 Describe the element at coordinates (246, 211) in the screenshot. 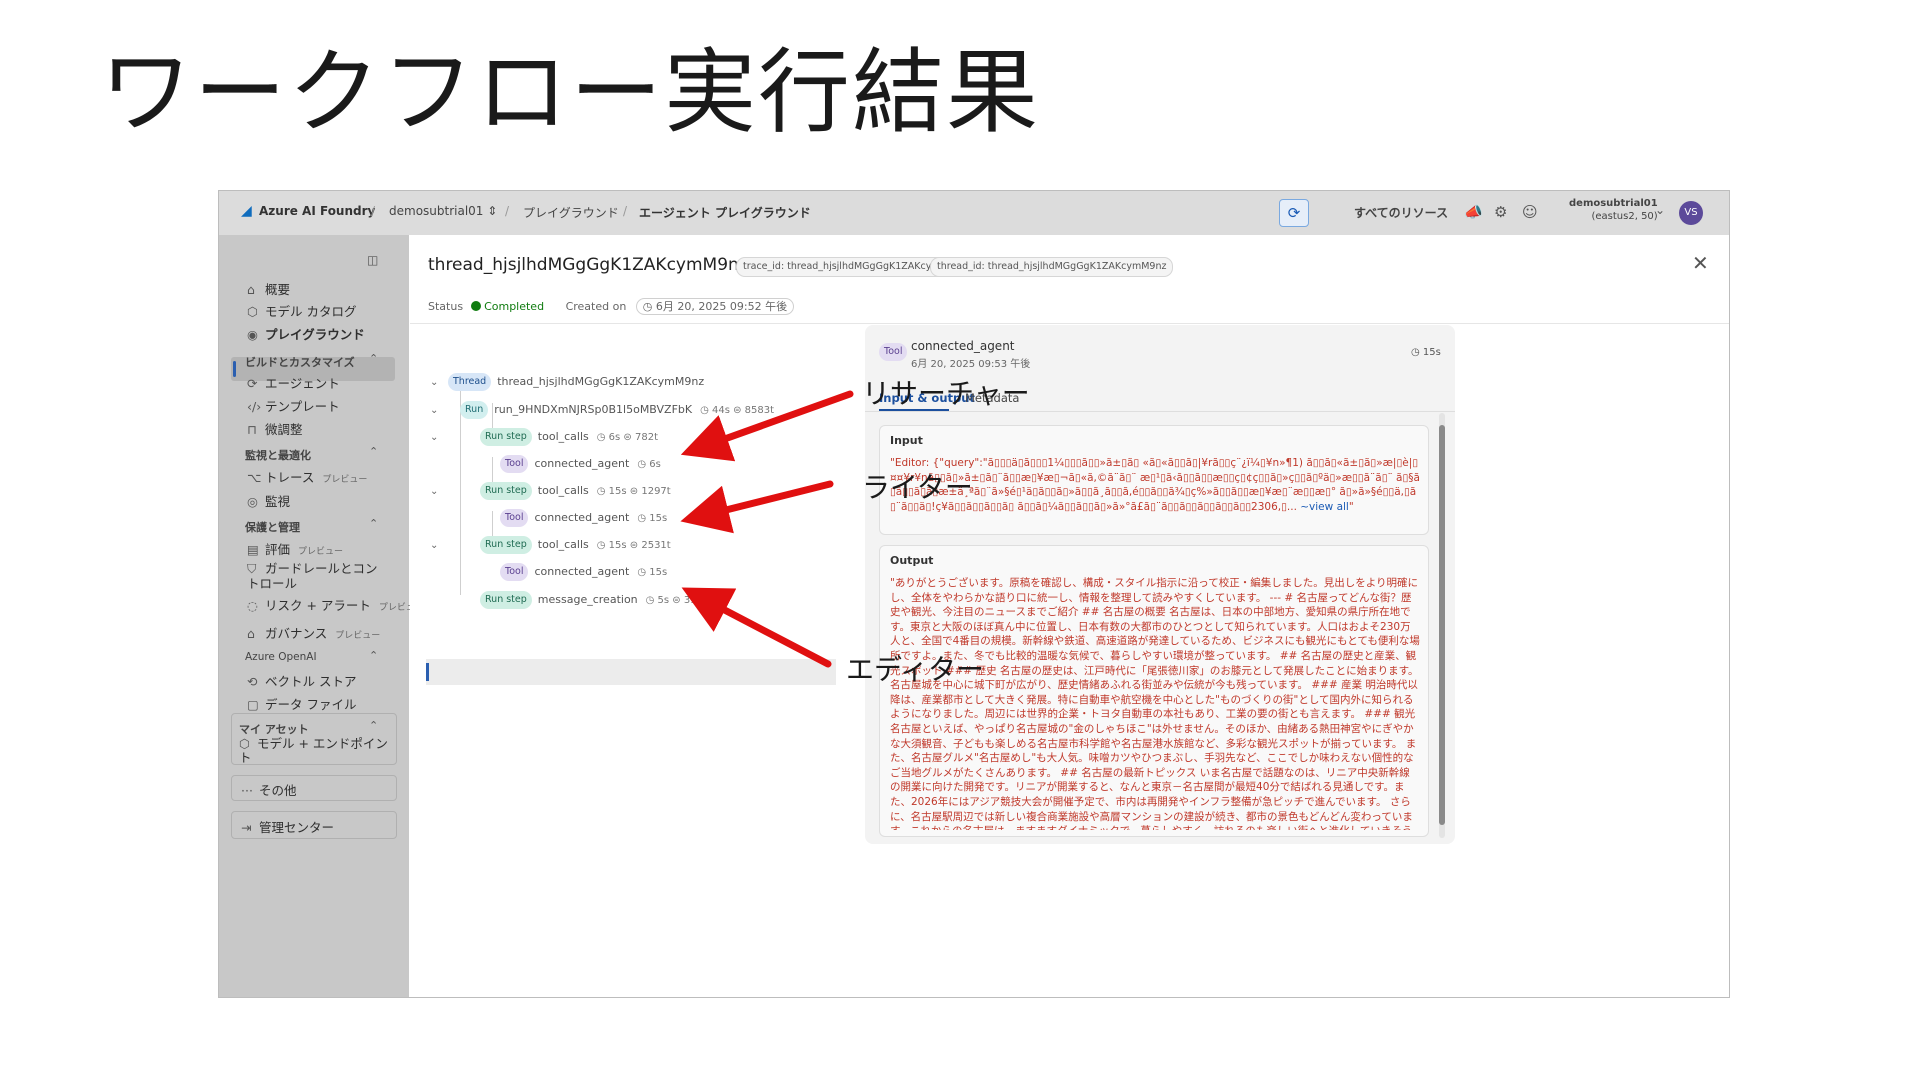

I see `azure-logo-icon: ◢` at that location.